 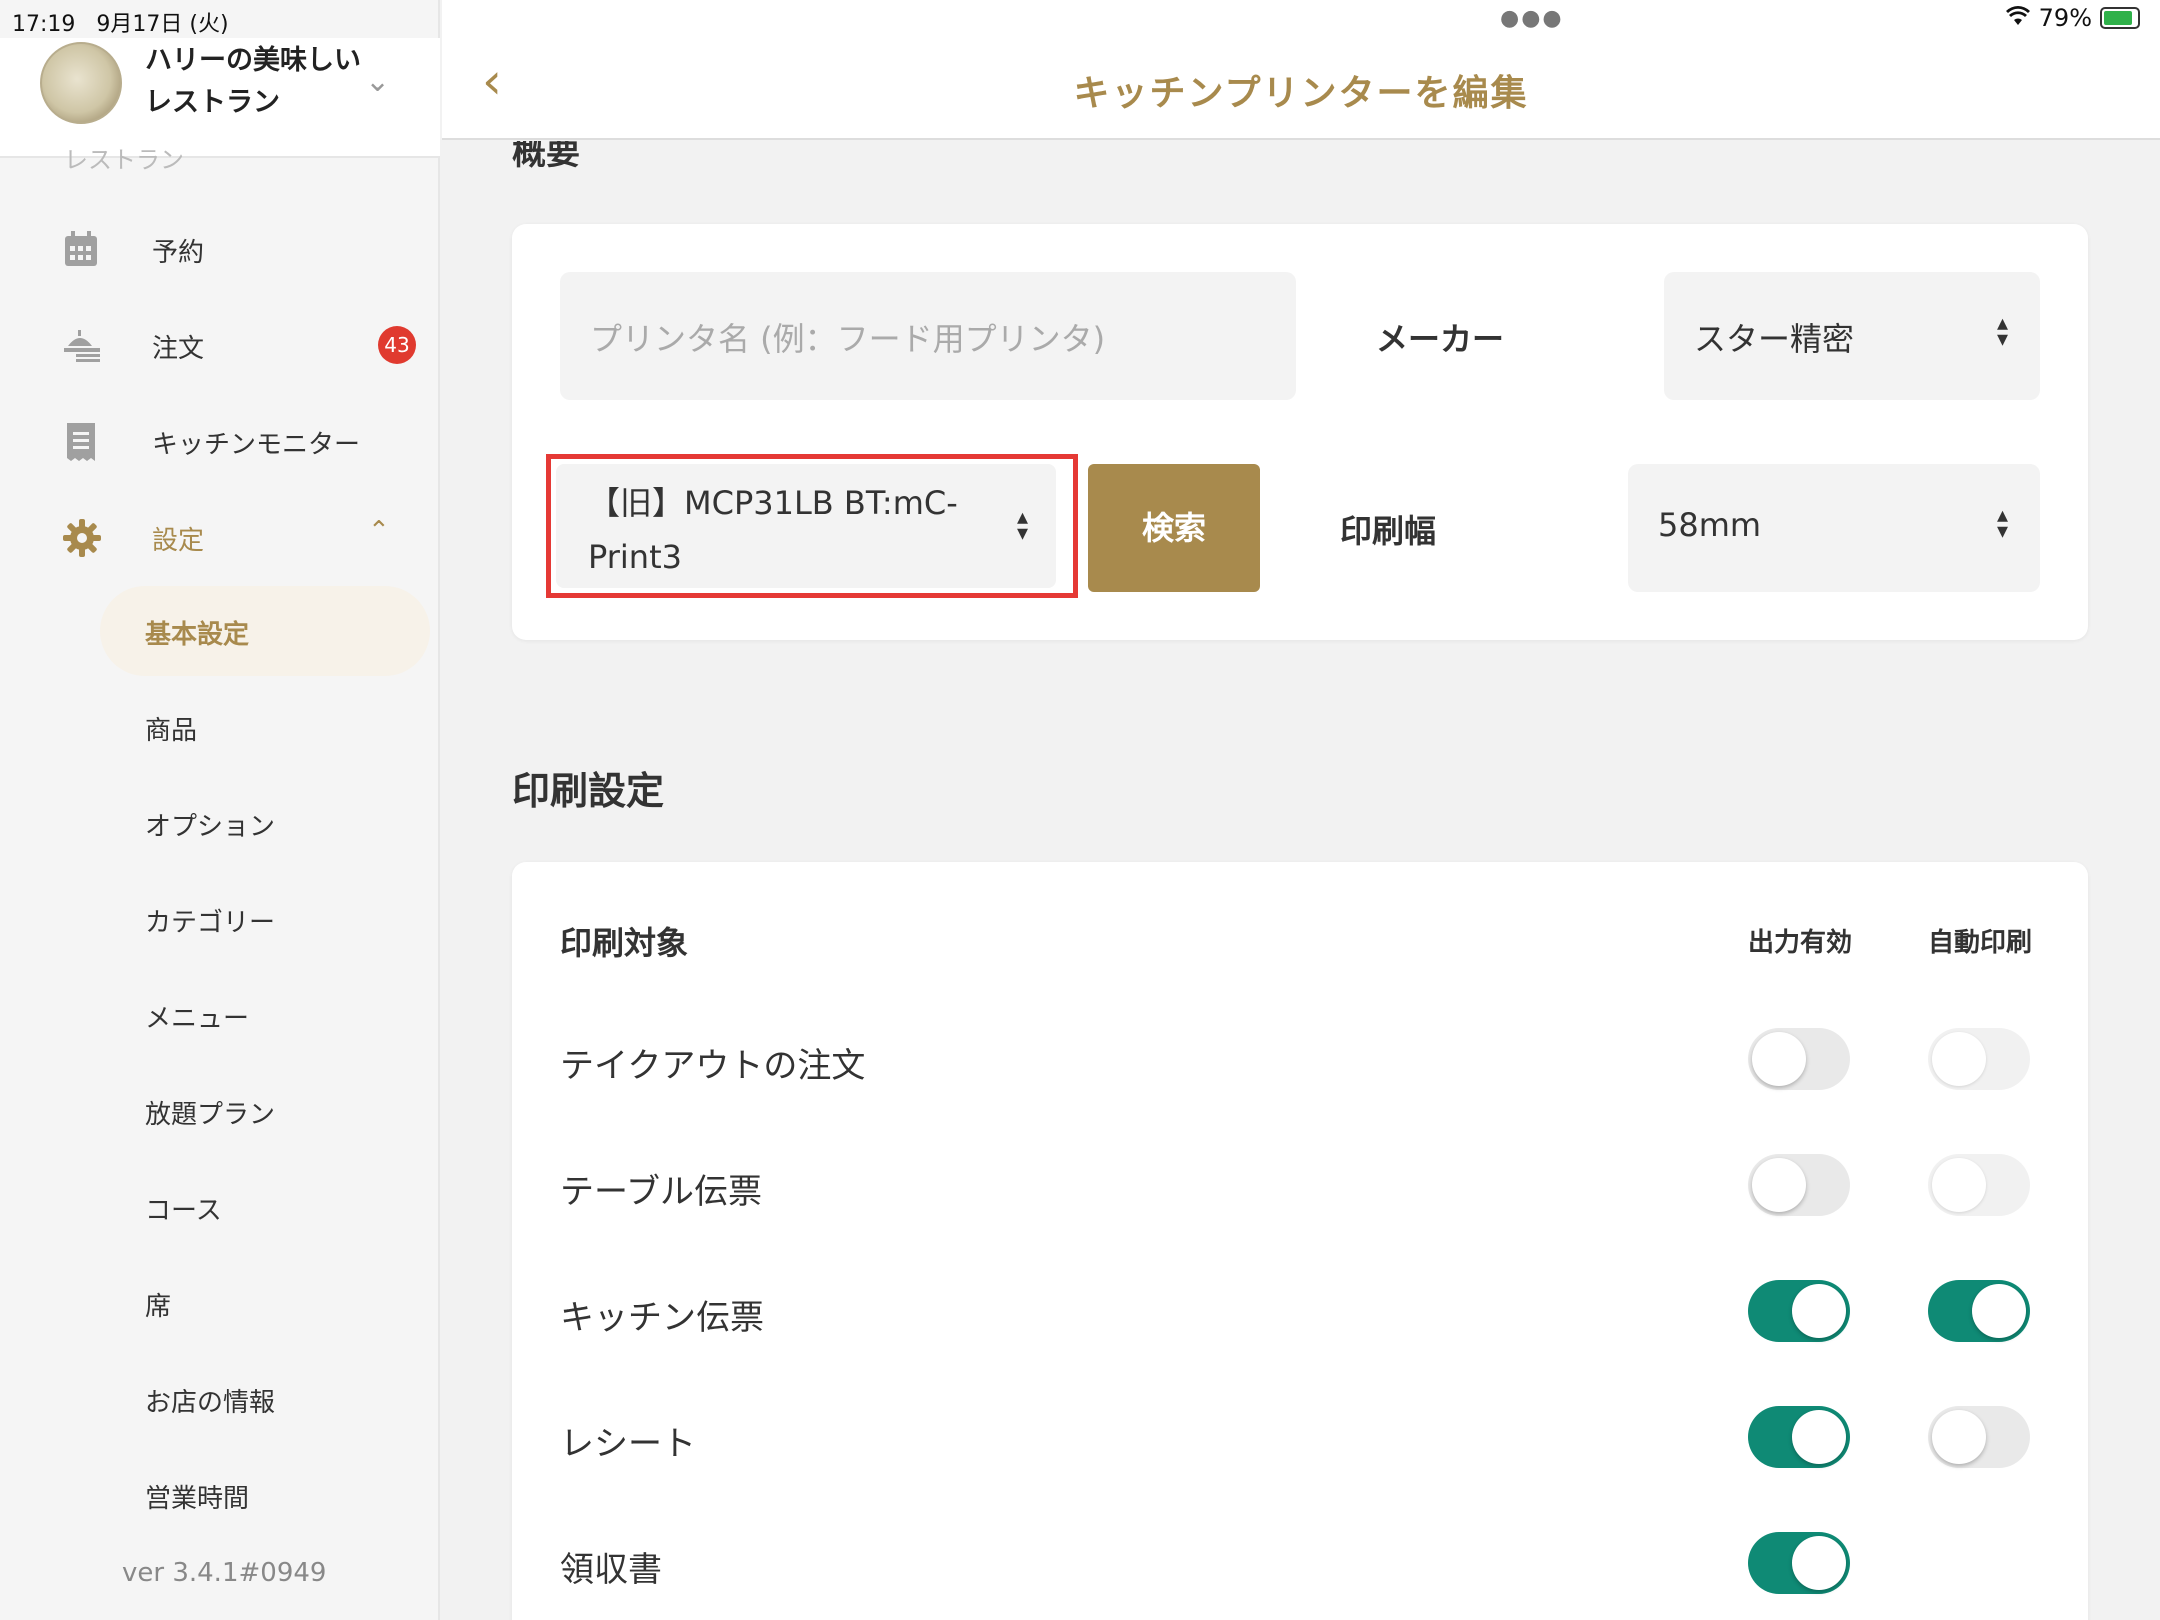 What do you see at coordinates (220, 537) in the screenshot?
I see `sidebar-item-settings: 設定 ⌃` at bounding box center [220, 537].